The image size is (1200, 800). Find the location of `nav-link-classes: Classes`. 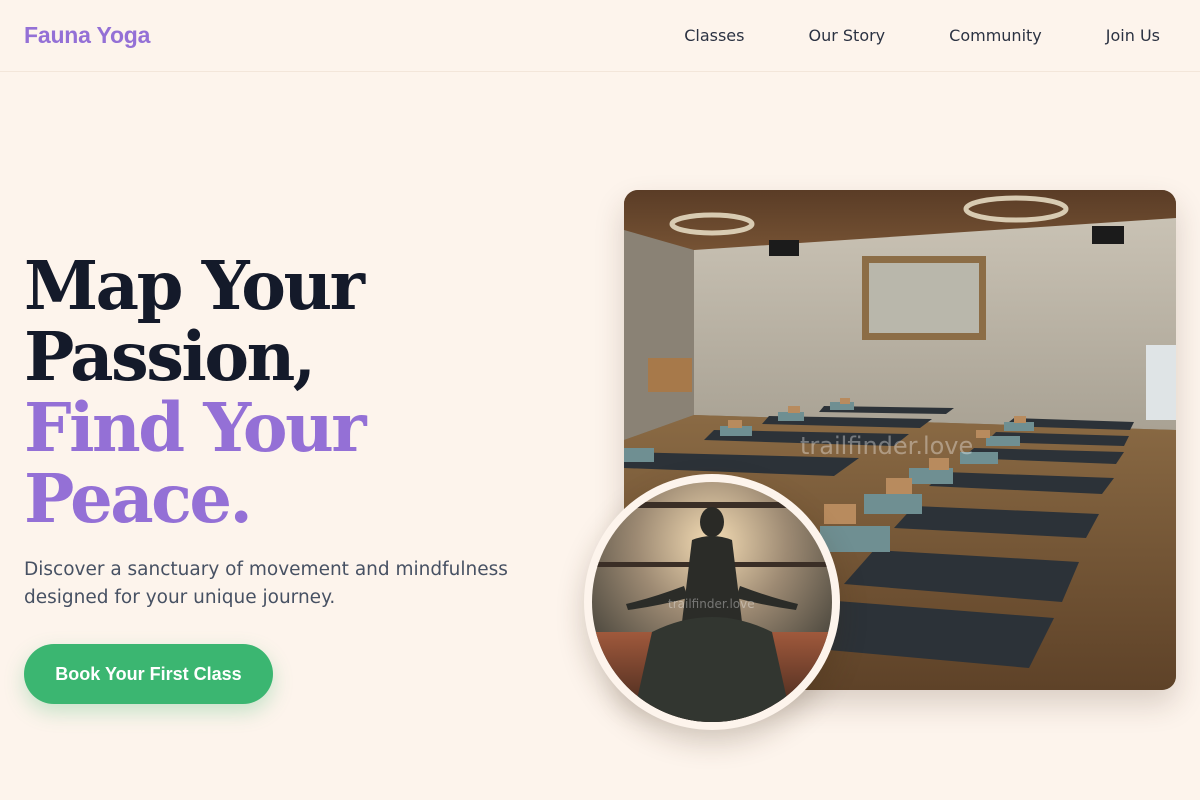

nav-link-classes: Classes is located at coordinates (714, 35).